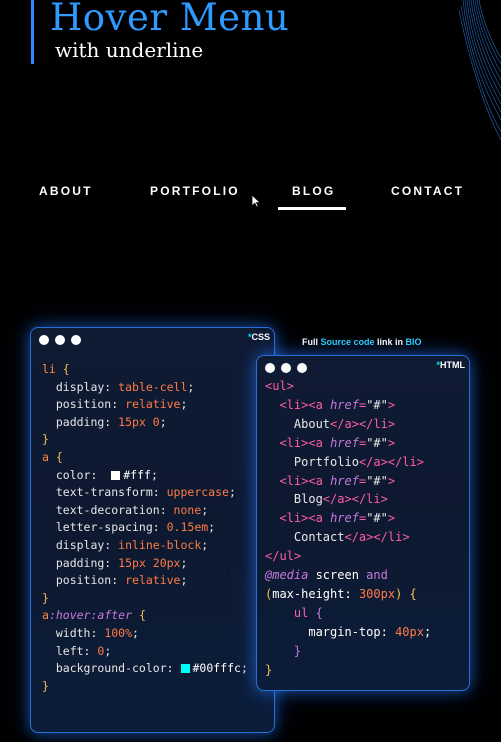  What do you see at coordinates (362, 342) in the screenshot?
I see `source-code-note: Full Source code link in BIO` at bounding box center [362, 342].